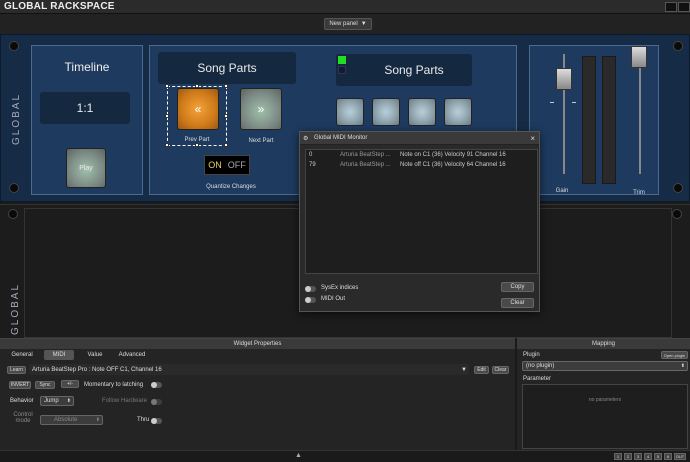 Image resolution: width=690 pixels, height=462 pixels. Describe the element at coordinates (658, 456) in the screenshot. I see `page-button: 5` at that location.